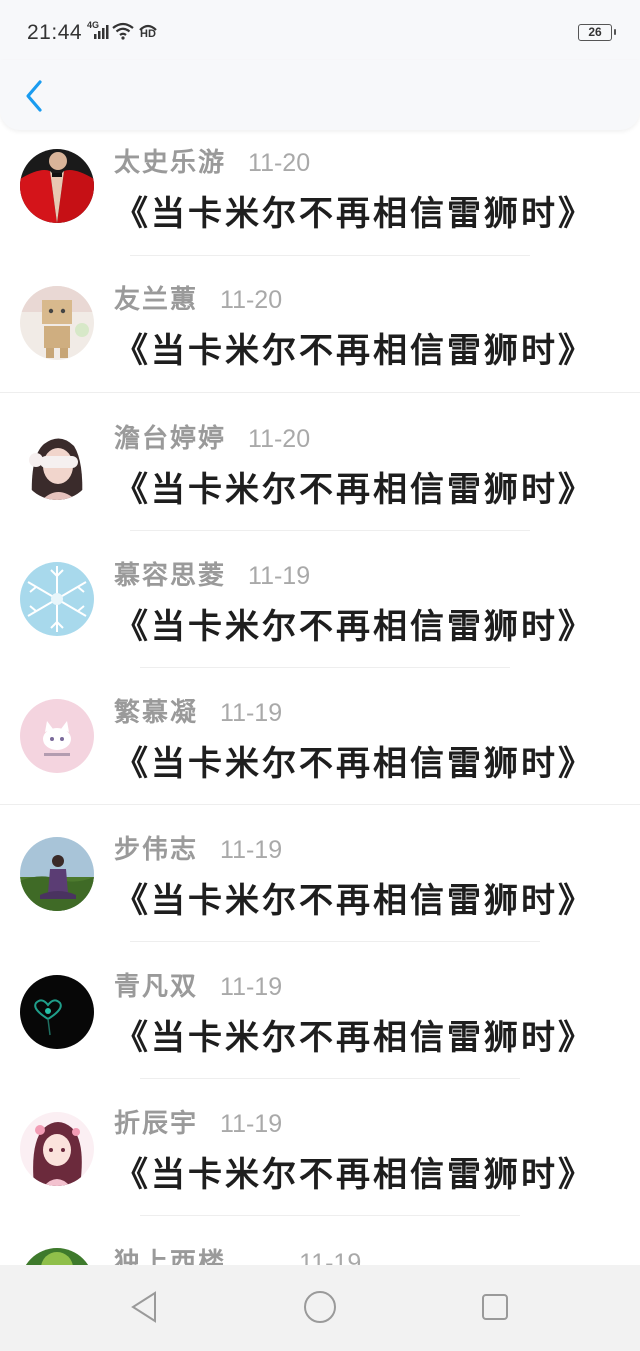  I want to click on hd-icon: HD, so click(148, 31).